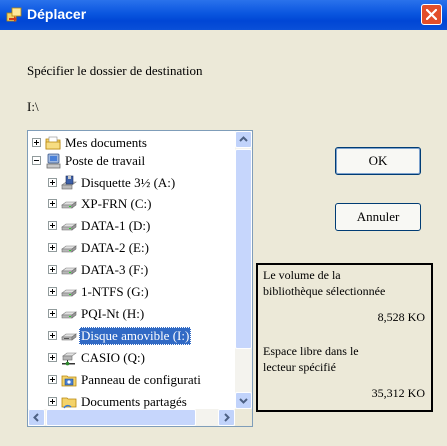 The width and height of the screenshot is (447, 446). Describe the element at coordinates (69, 401) in the screenshot. I see `shared-folder-icon` at that location.